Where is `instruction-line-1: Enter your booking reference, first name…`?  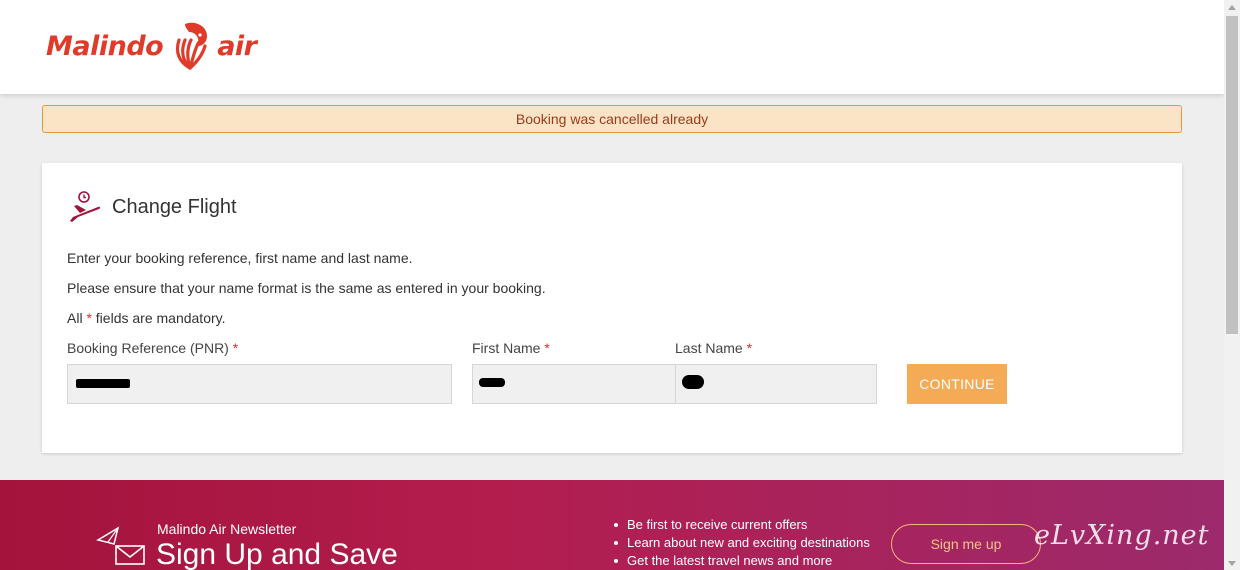
instruction-line-1: Enter your booking reference, first name… is located at coordinates (240, 258).